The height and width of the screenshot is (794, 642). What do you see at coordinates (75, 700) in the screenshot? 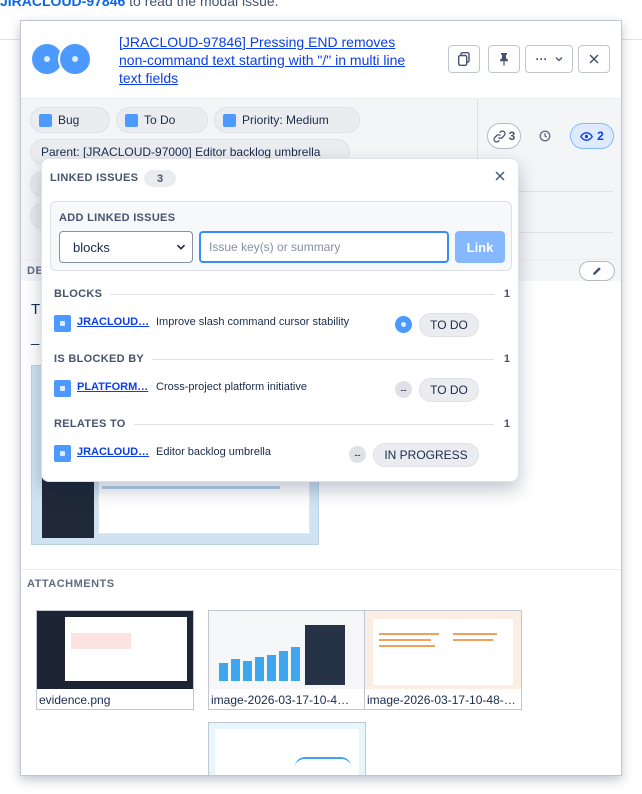
I see `attachment-name: evidence.png` at bounding box center [75, 700].